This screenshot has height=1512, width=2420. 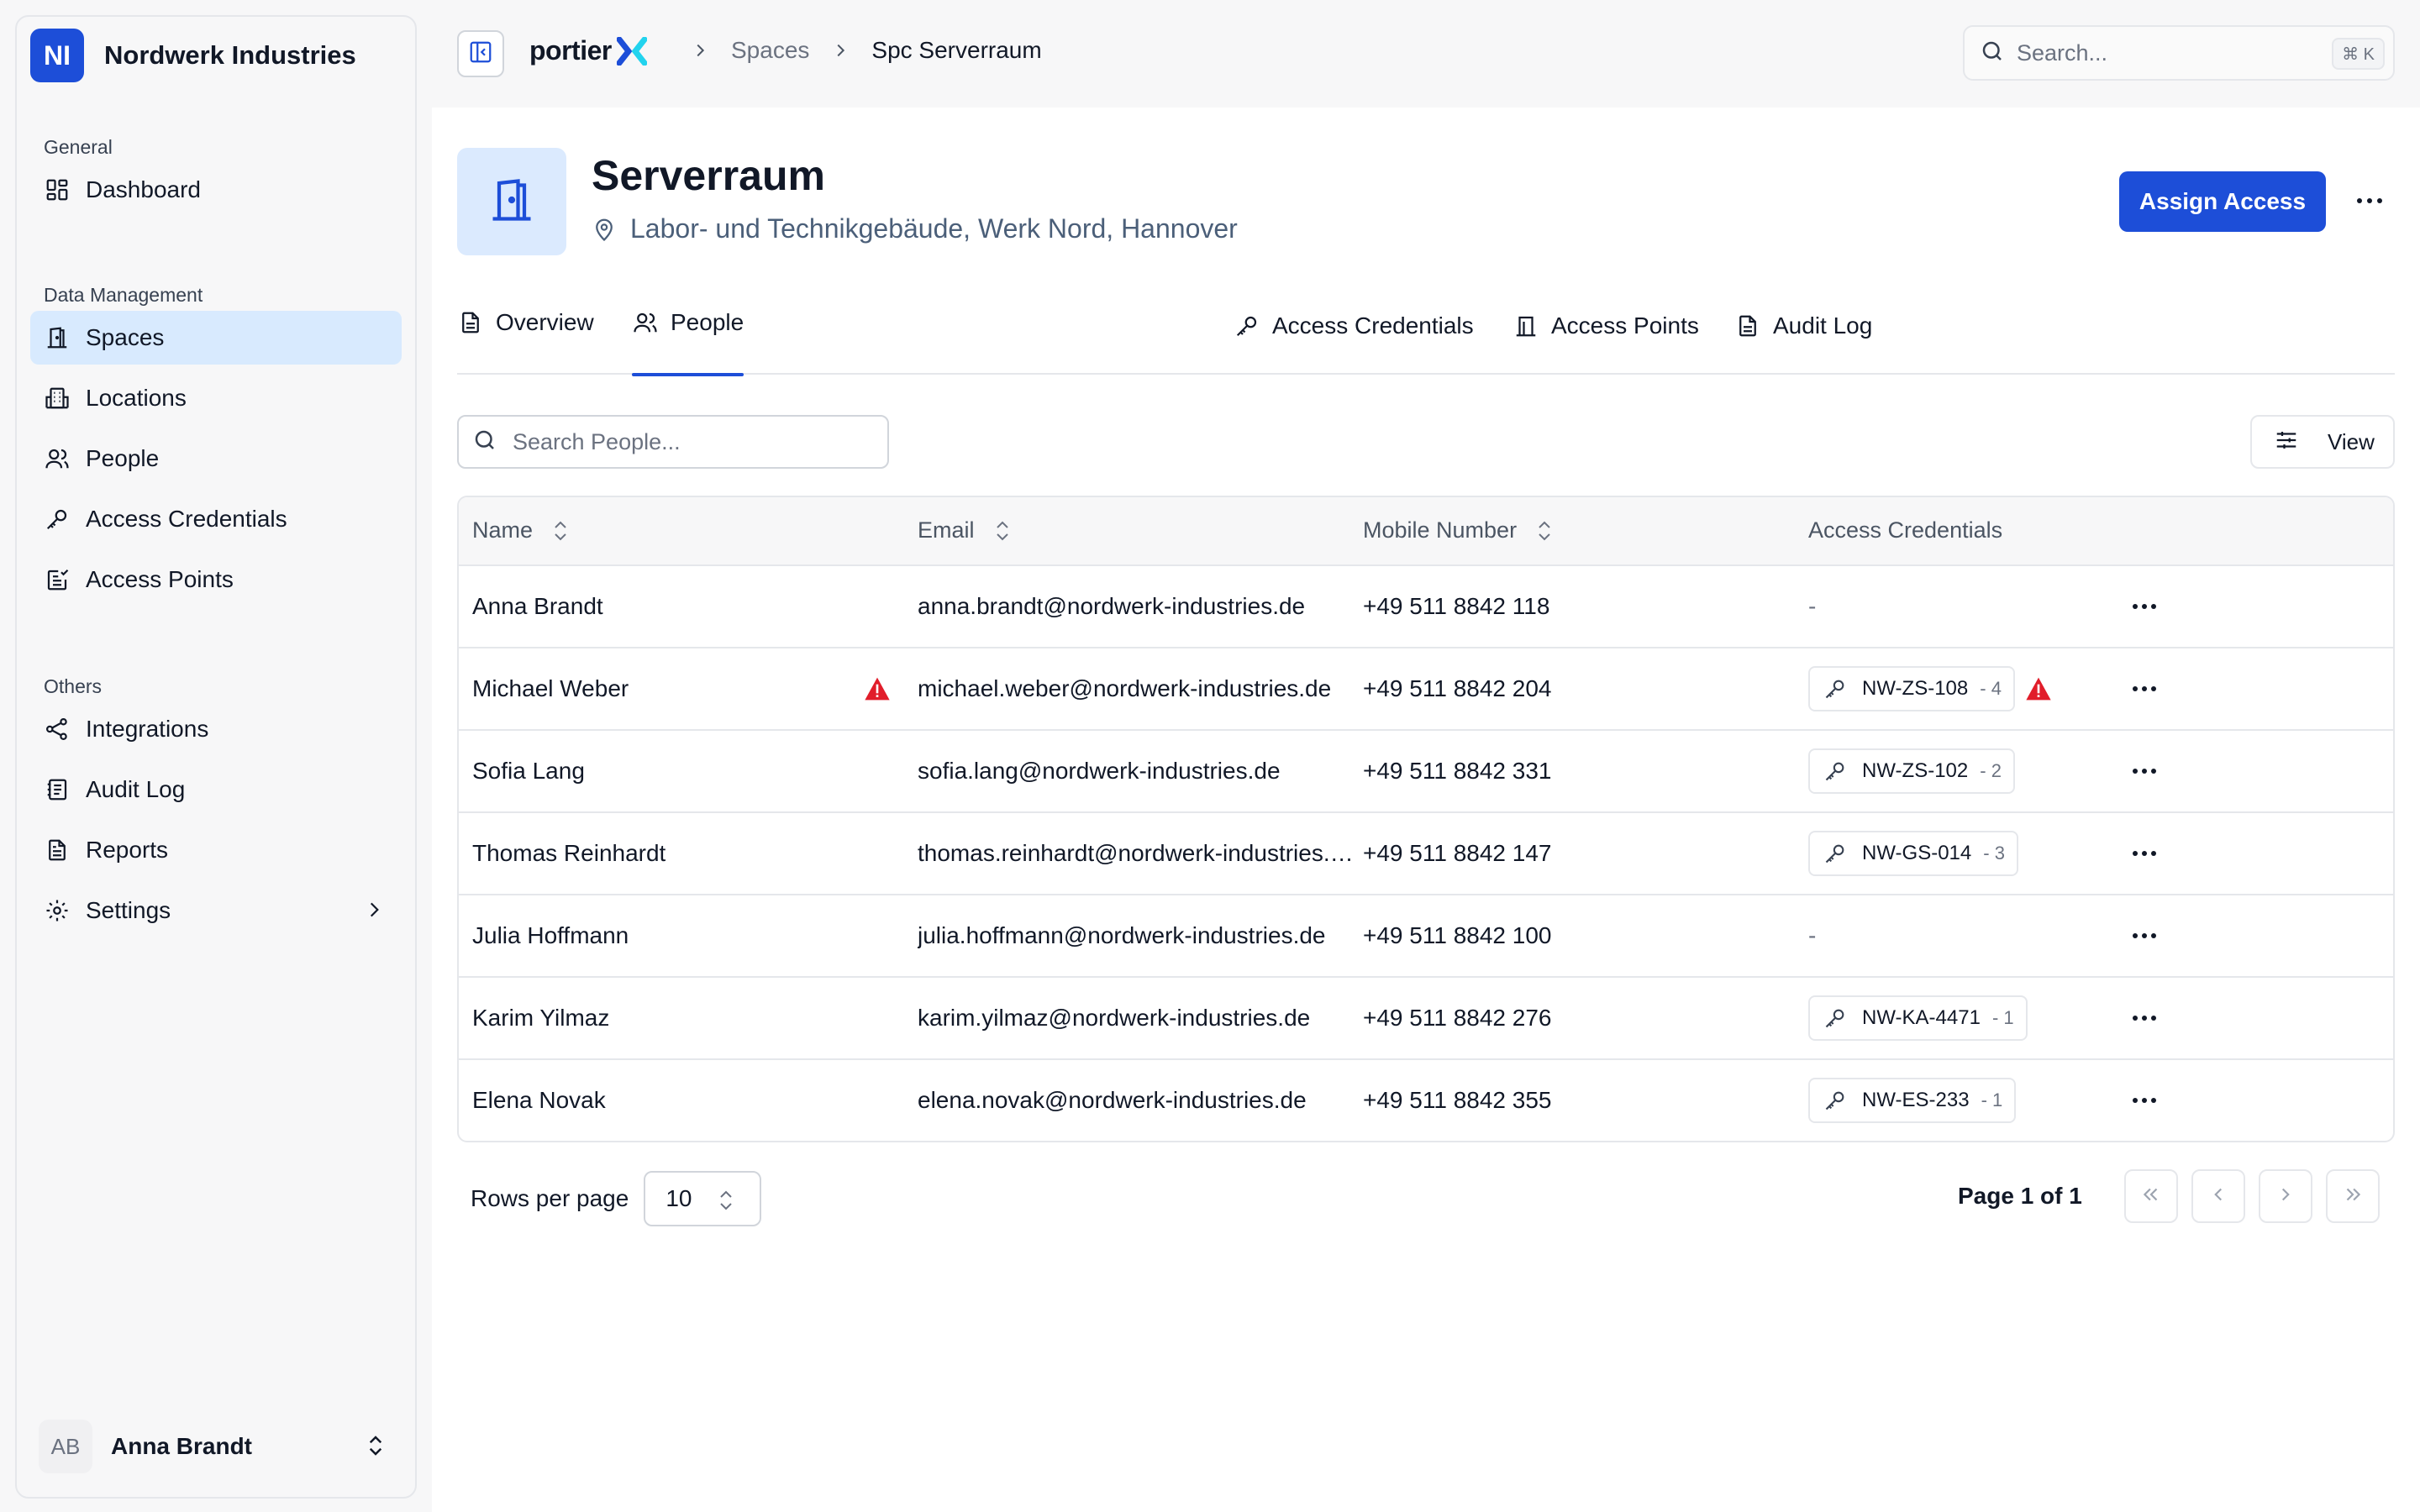 I want to click on tab-overview: Overview, so click(x=525, y=340).